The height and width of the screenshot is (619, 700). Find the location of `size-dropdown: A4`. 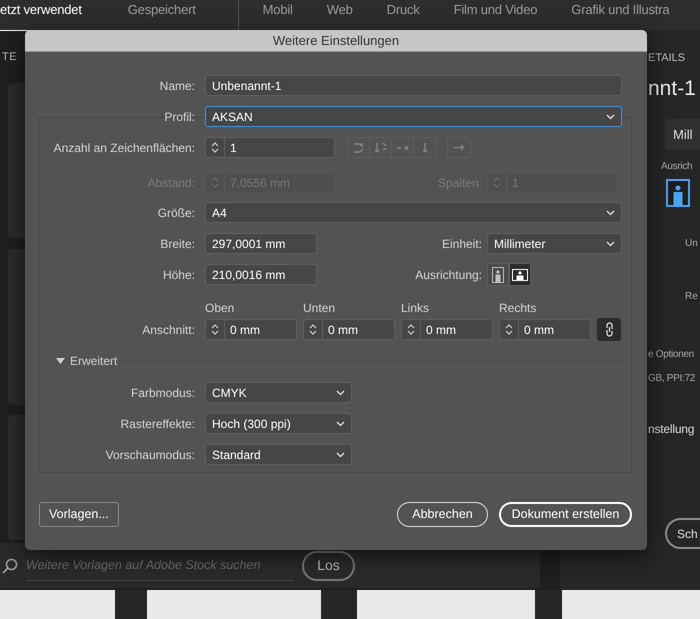

size-dropdown: A4 is located at coordinates (413, 212).